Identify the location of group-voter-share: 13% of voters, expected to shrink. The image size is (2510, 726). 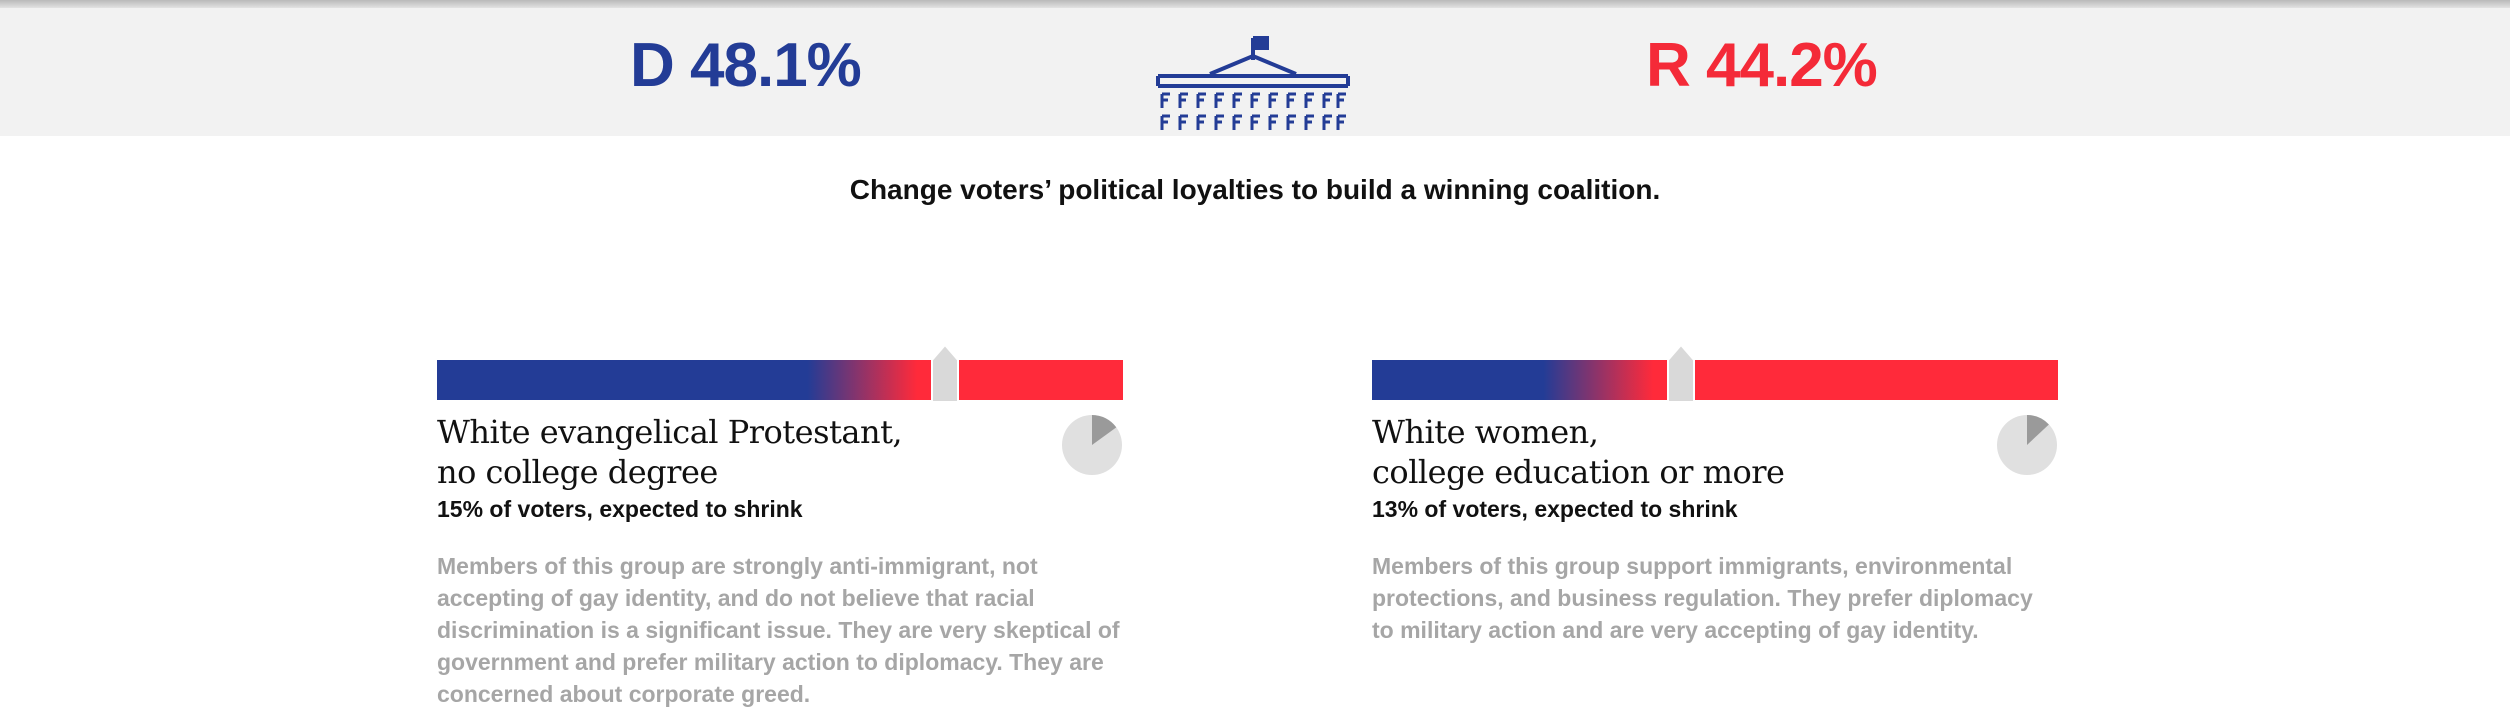
(1555, 509).